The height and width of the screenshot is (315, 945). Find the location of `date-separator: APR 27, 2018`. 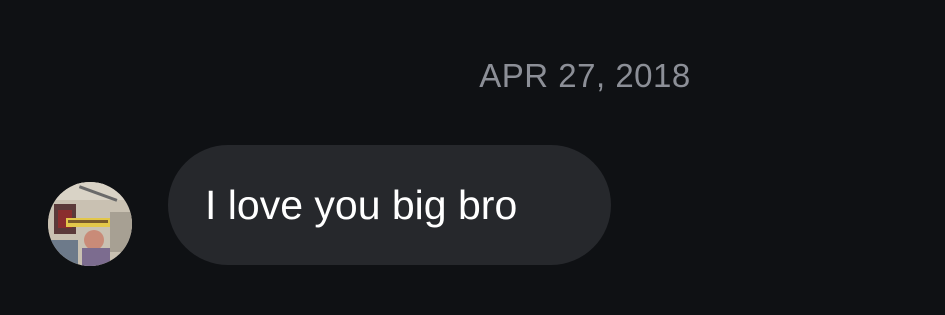

date-separator: APR 27, 2018 is located at coordinates (585, 75).